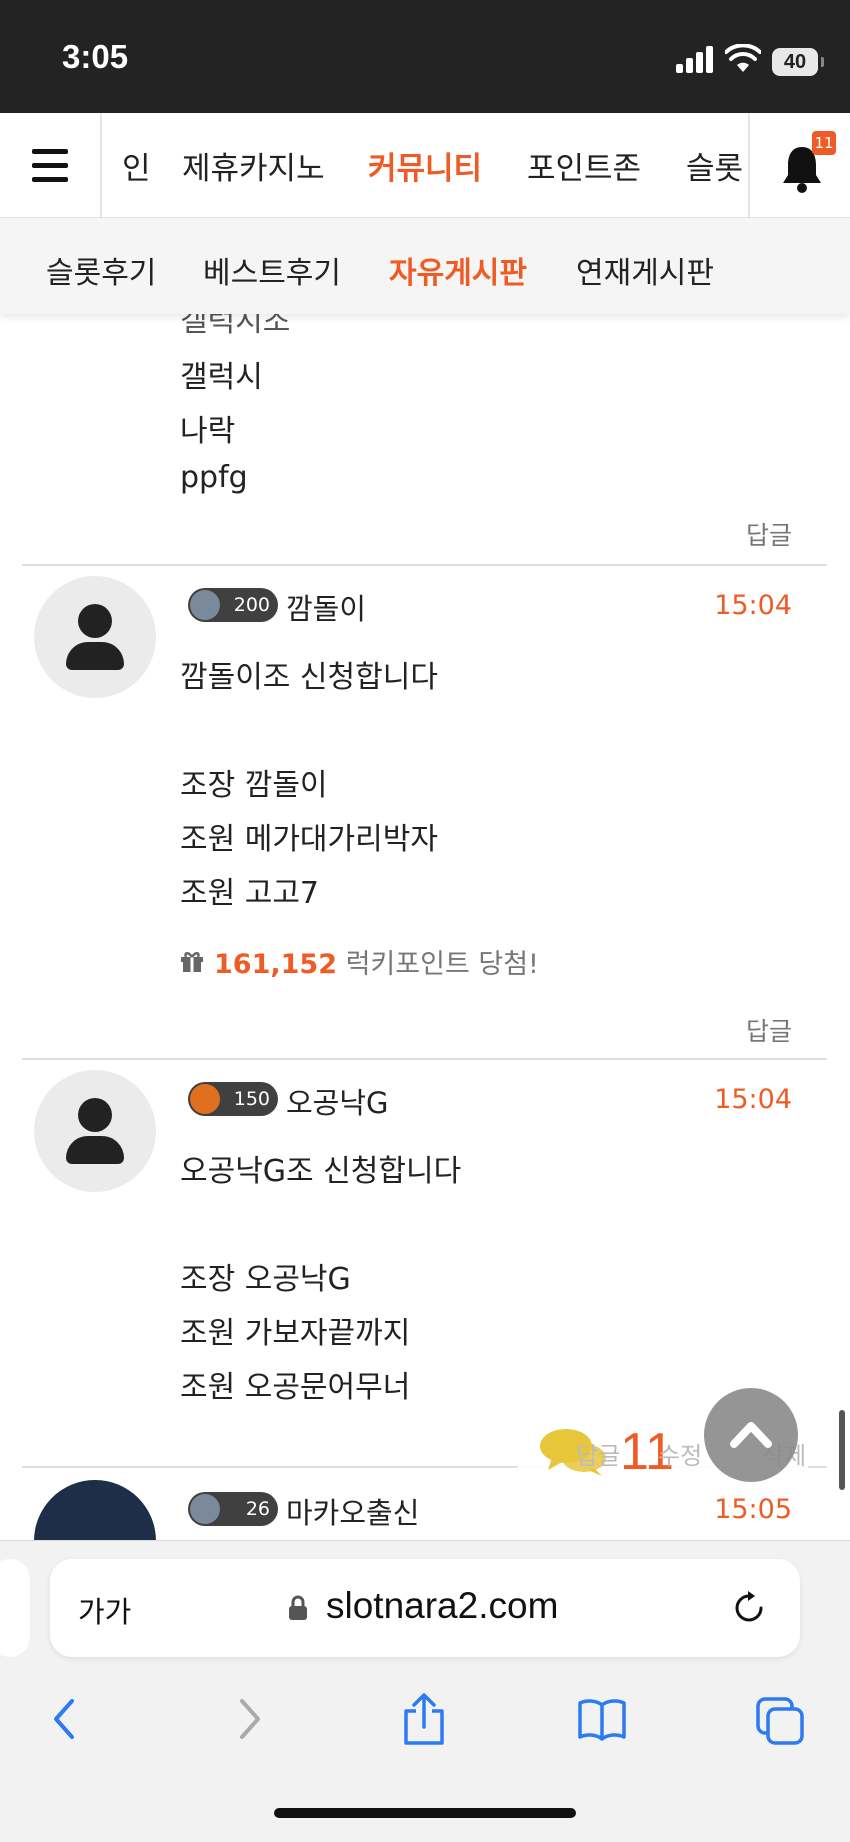 Image resolution: width=850 pixels, height=1842 pixels. What do you see at coordinates (265, 1279) in the screenshot?
I see `comment-line: 조장 오공낙G` at bounding box center [265, 1279].